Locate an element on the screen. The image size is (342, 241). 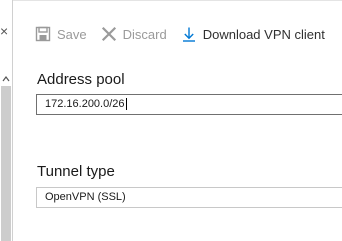
command-toolbar: Save Discard Download VPN client is located at coordinates (187, 34).